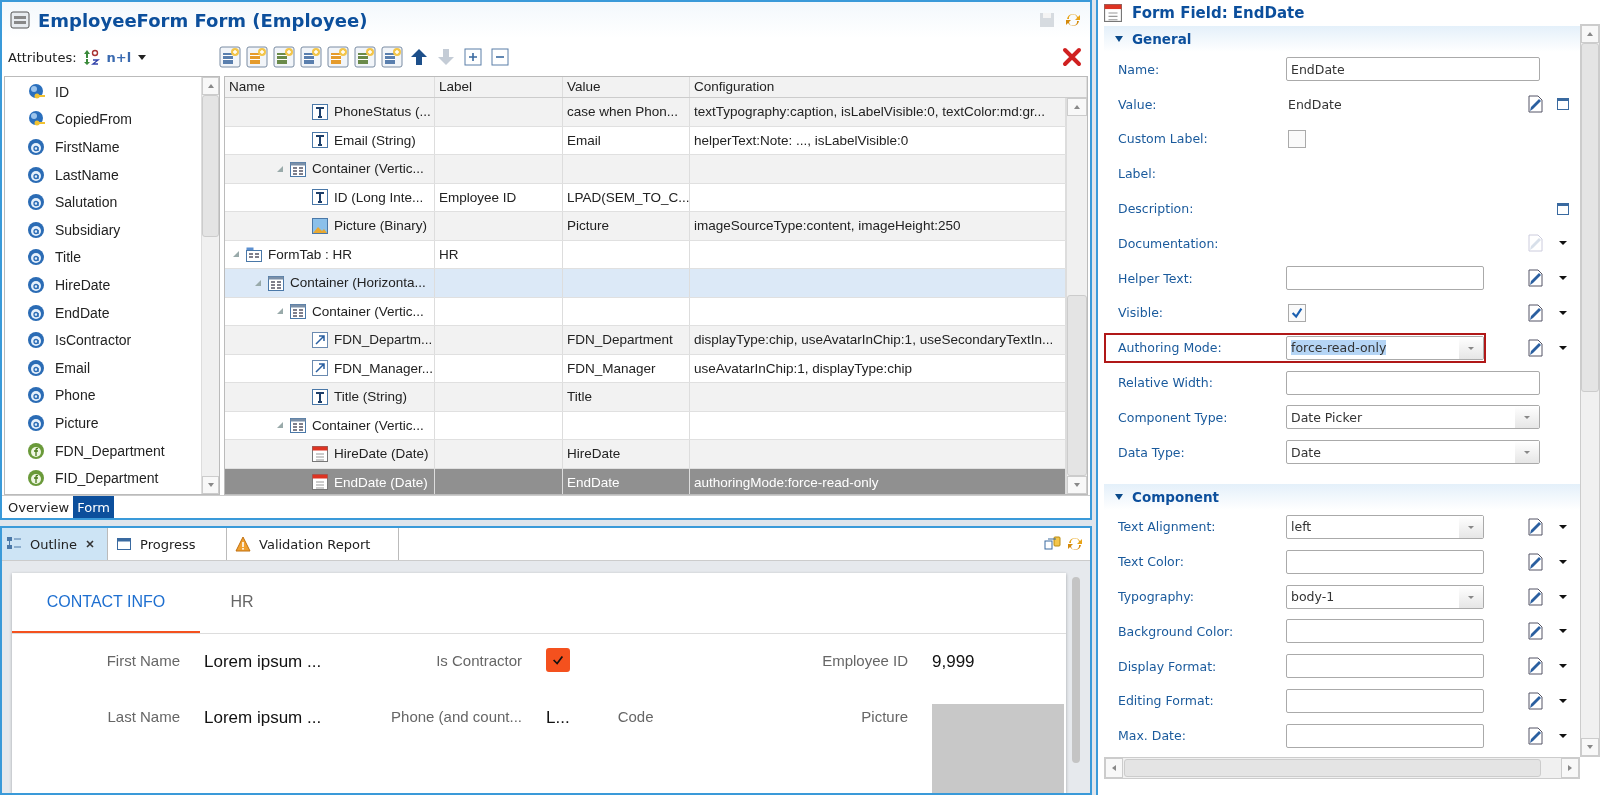 The image size is (1600, 795). Describe the element at coordinates (170, 544) in the screenshot. I see `view-tab: Progress` at that location.